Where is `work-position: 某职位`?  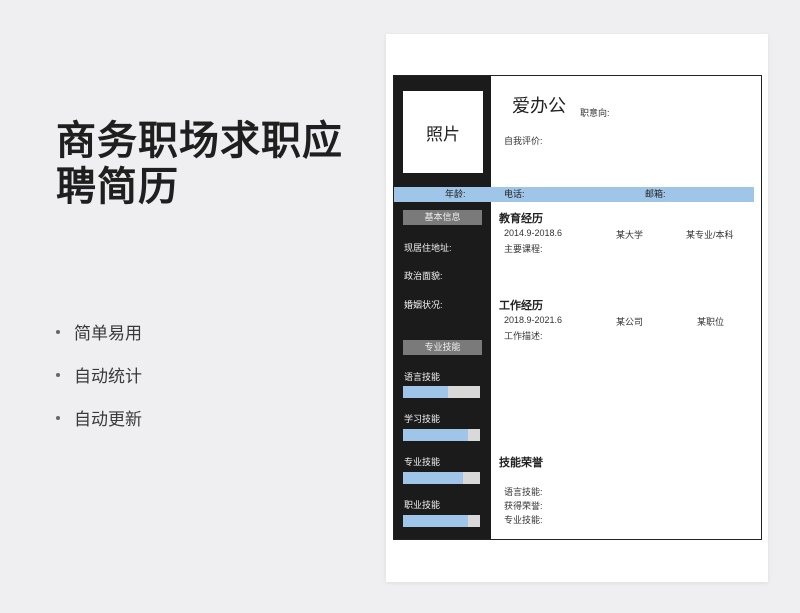
work-position: 某职位 is located at coordinates (711, 322).